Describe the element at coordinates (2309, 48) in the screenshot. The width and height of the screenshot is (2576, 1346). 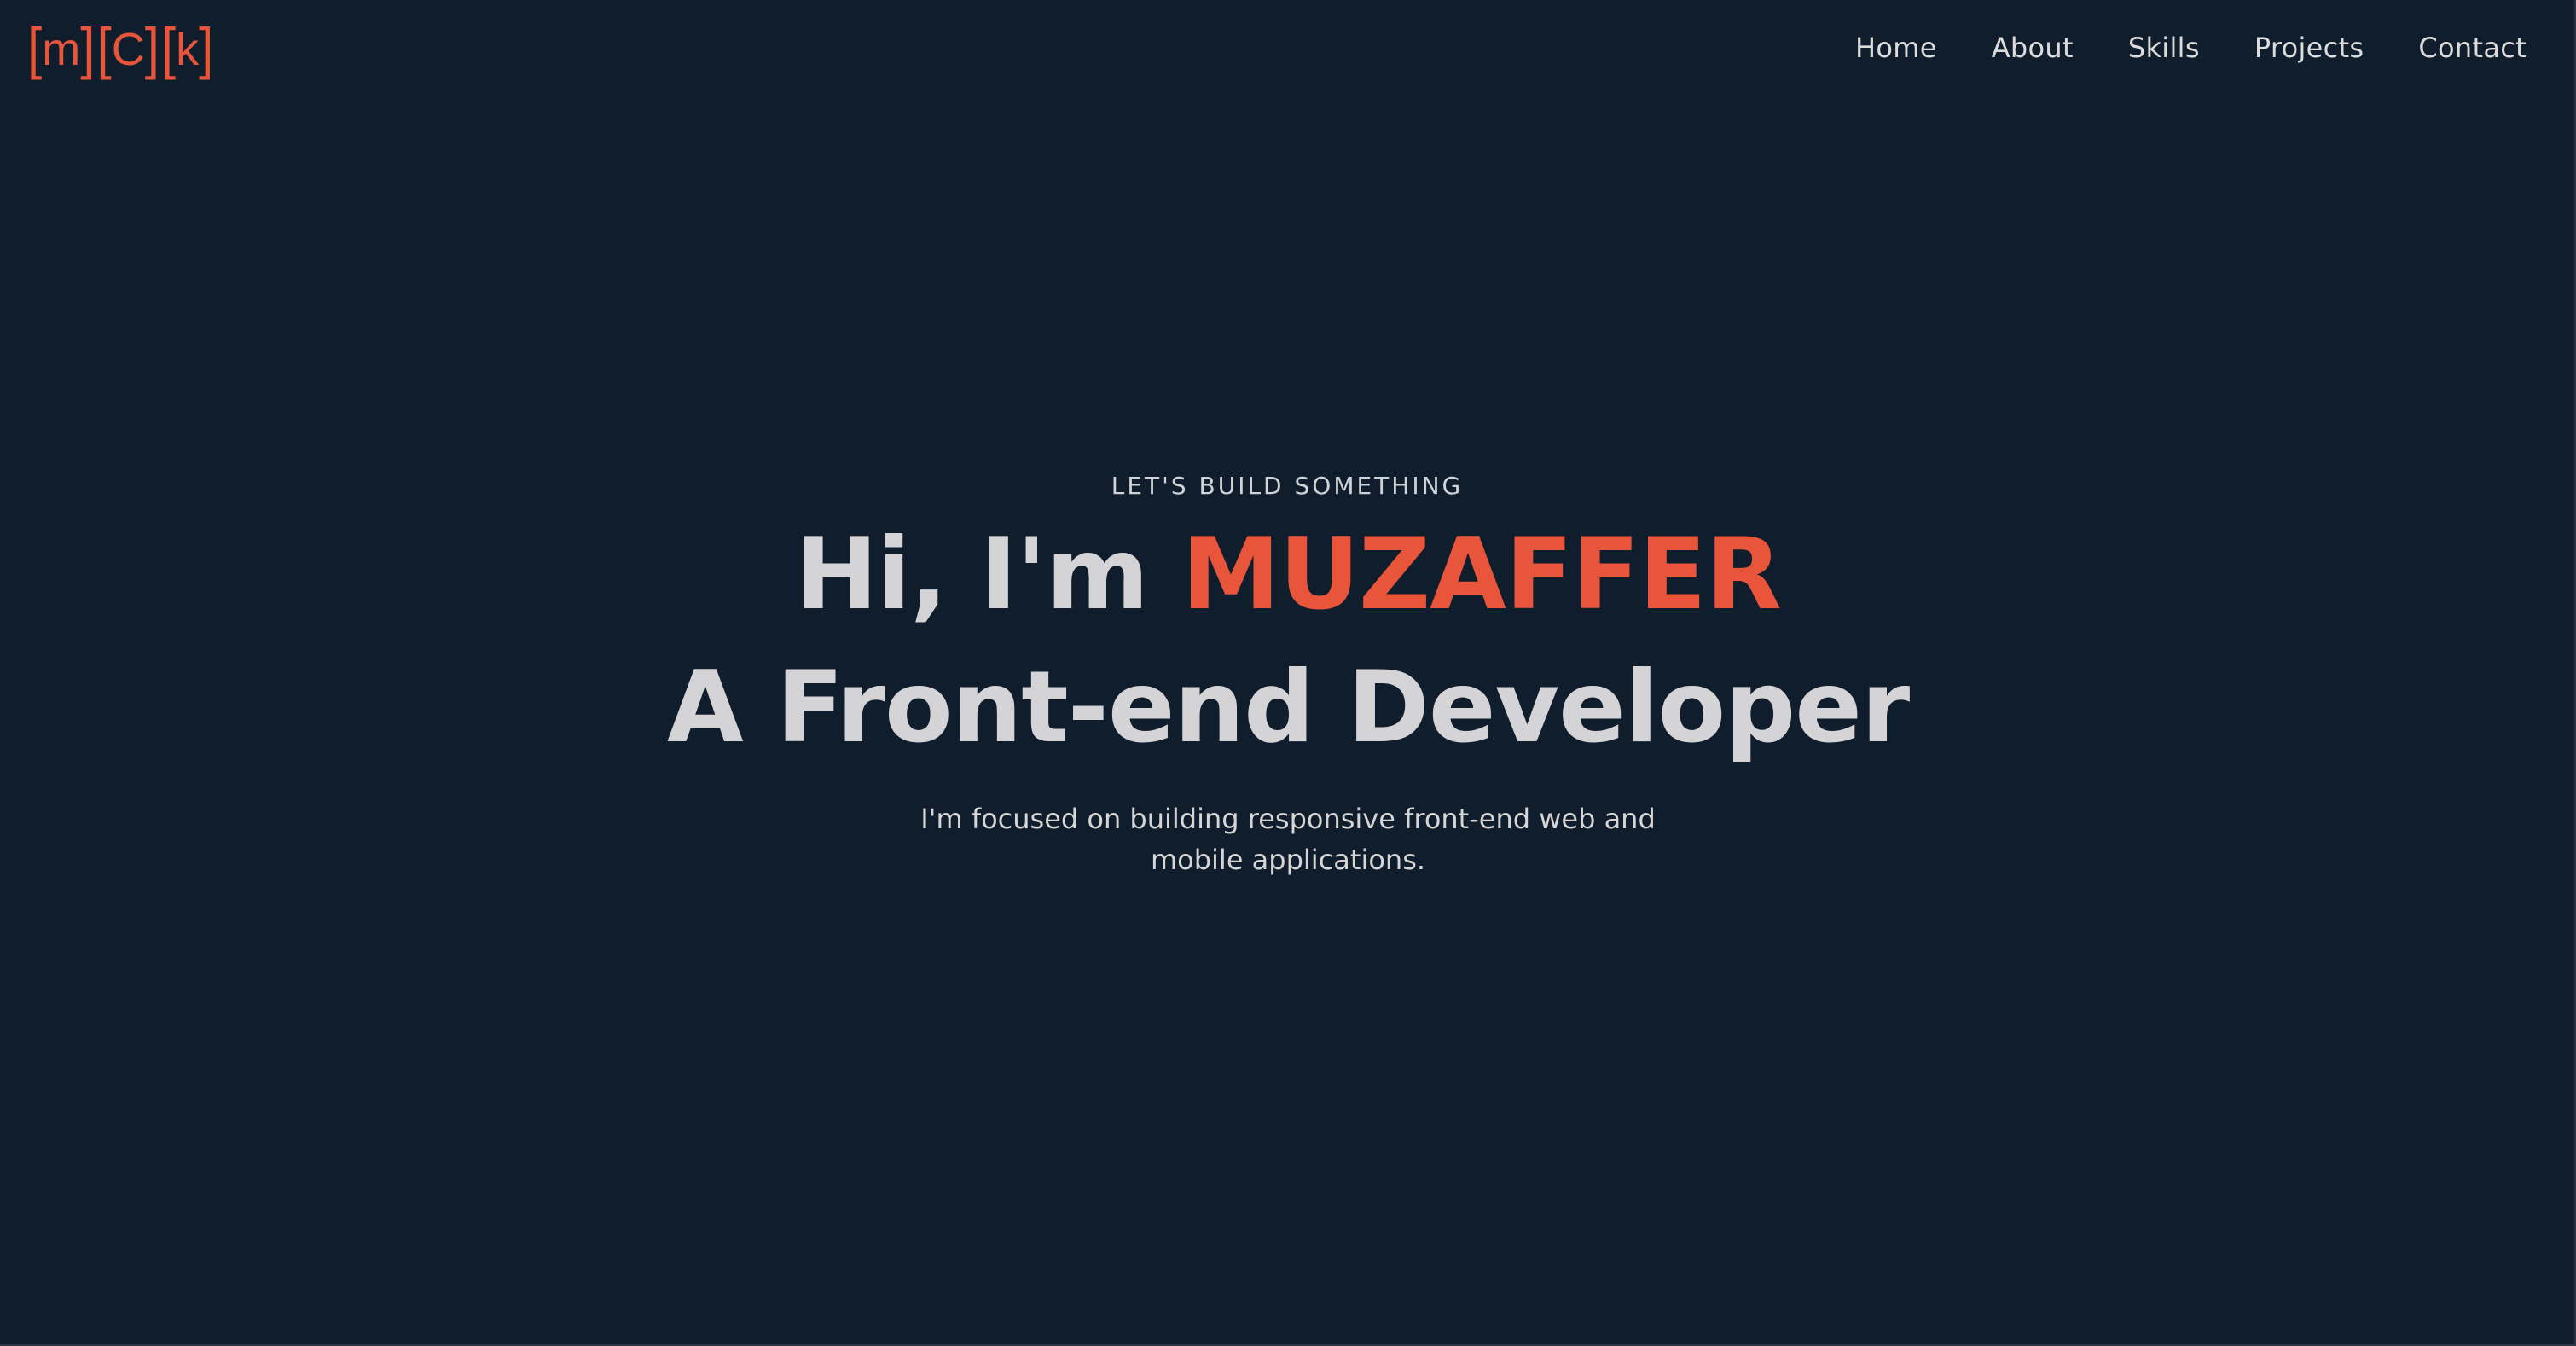
I see `nav-projects-link: Projects` at that location.